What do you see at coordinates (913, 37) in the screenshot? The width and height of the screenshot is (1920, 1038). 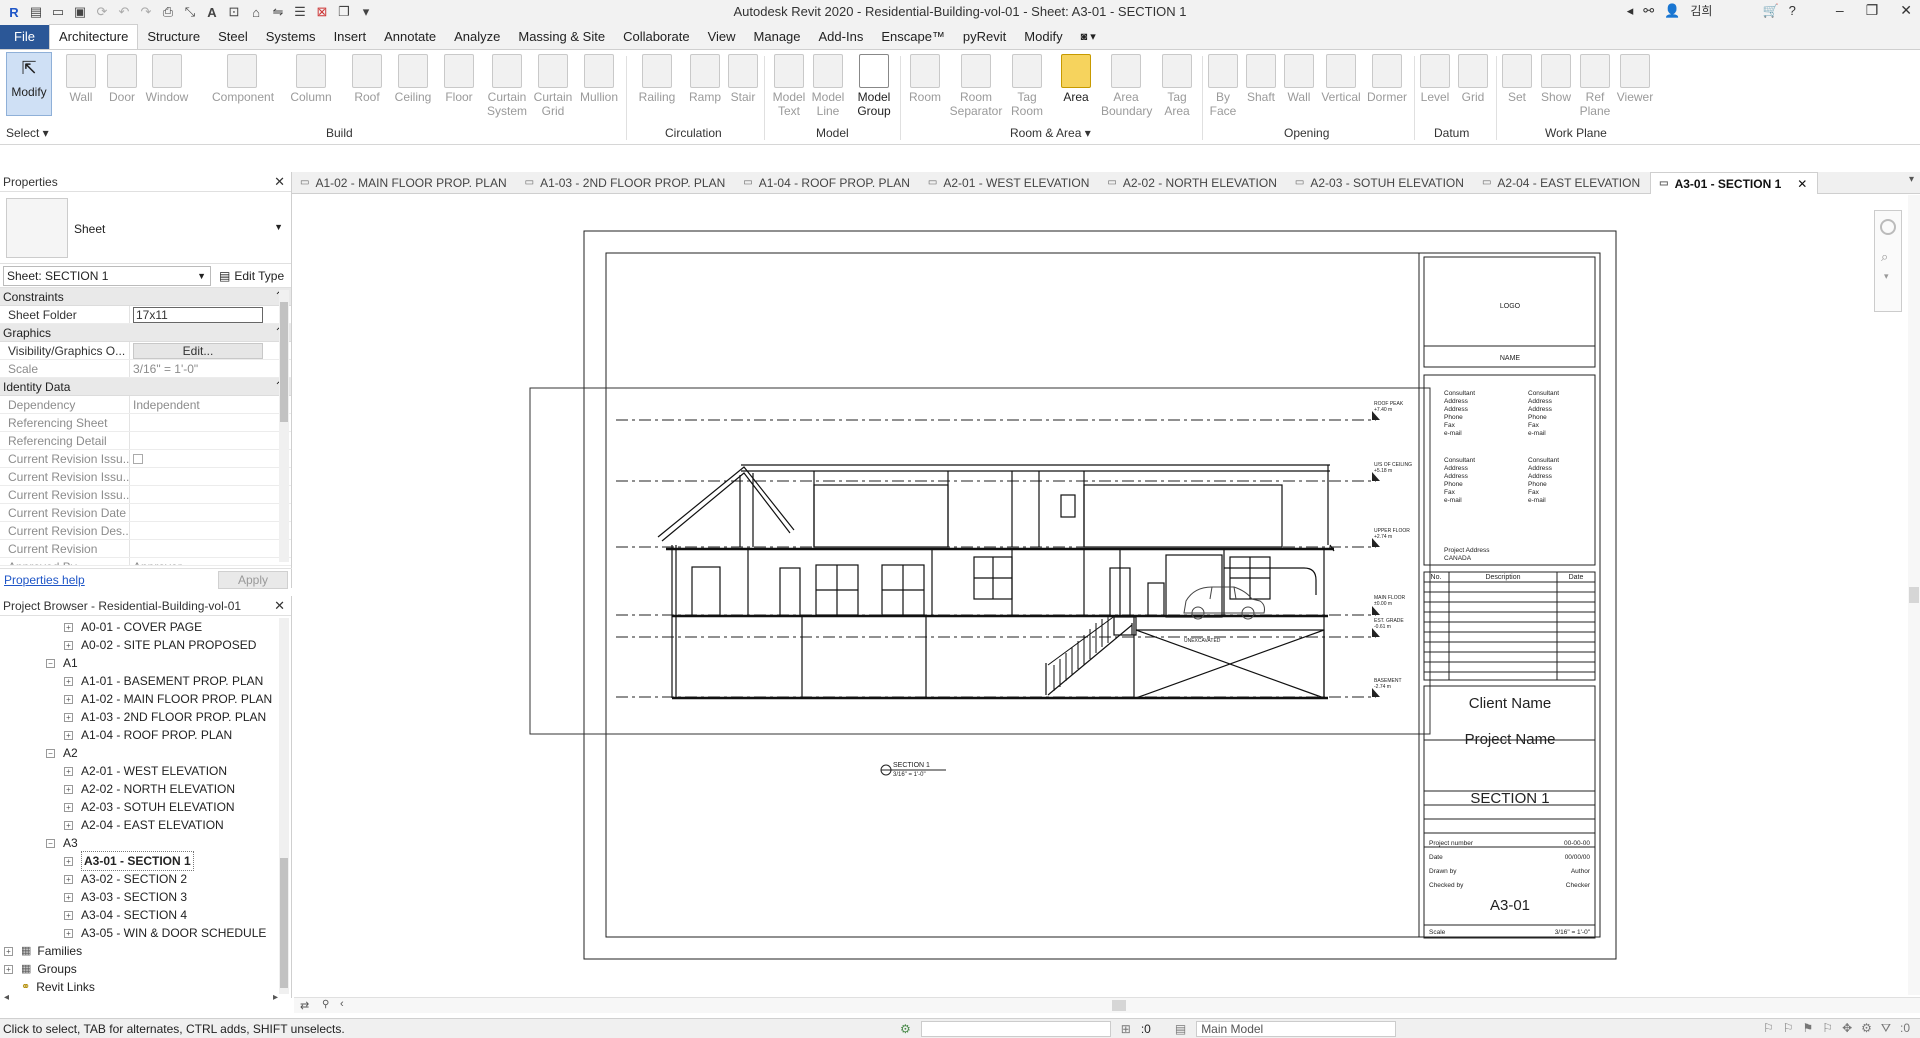 I see `tab-enscape: Enscape™` at bounding box center [913, 37].